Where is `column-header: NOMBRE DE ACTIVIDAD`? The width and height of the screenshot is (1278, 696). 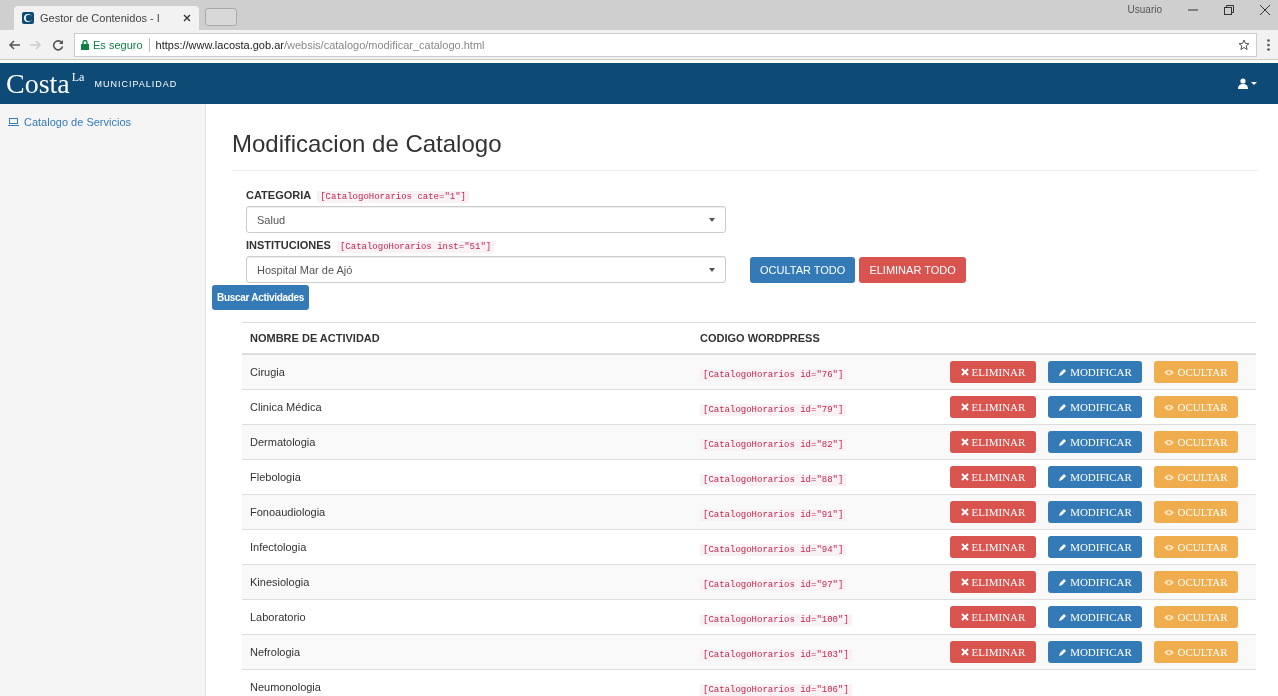
column-header: NOMBRE DE ACTIVIDAD is located at coordinates (315, 338).